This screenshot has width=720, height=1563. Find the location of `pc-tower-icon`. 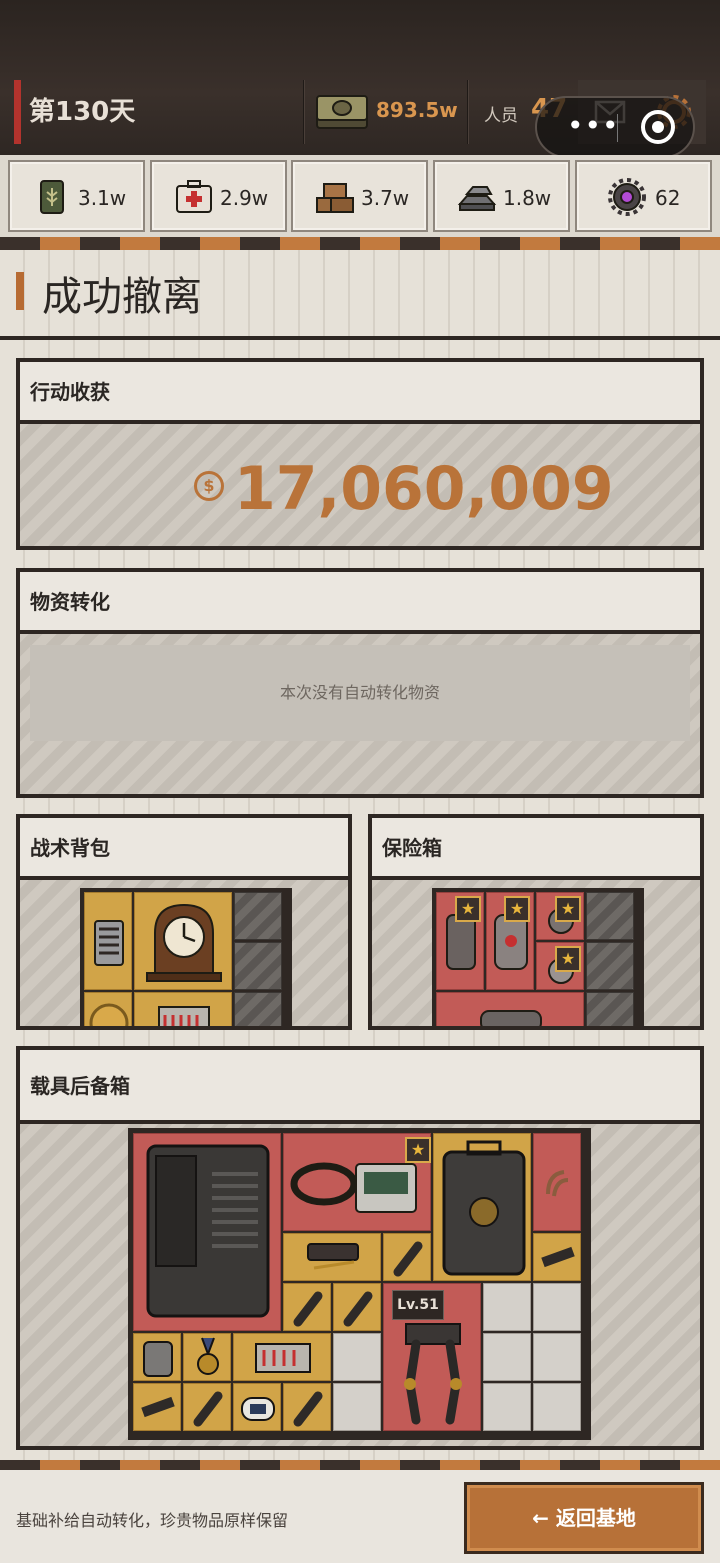

pc-tower-icon is located at coordinates (208, 1231).